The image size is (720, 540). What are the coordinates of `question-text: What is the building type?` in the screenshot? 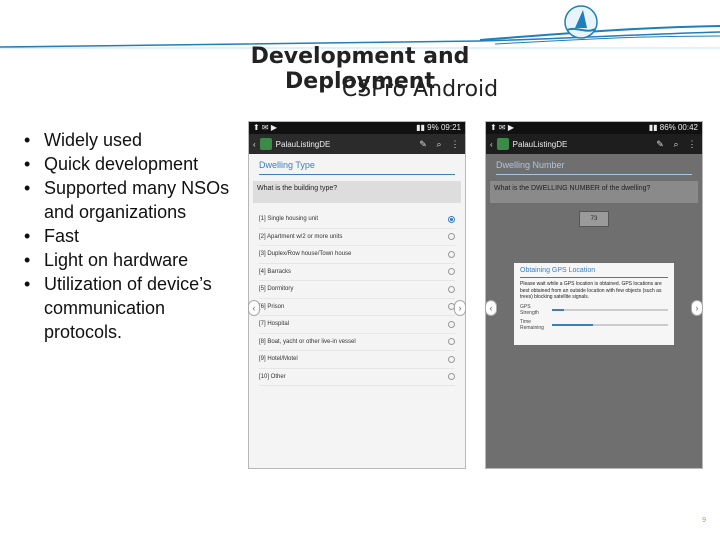 It's located at (357, 192).